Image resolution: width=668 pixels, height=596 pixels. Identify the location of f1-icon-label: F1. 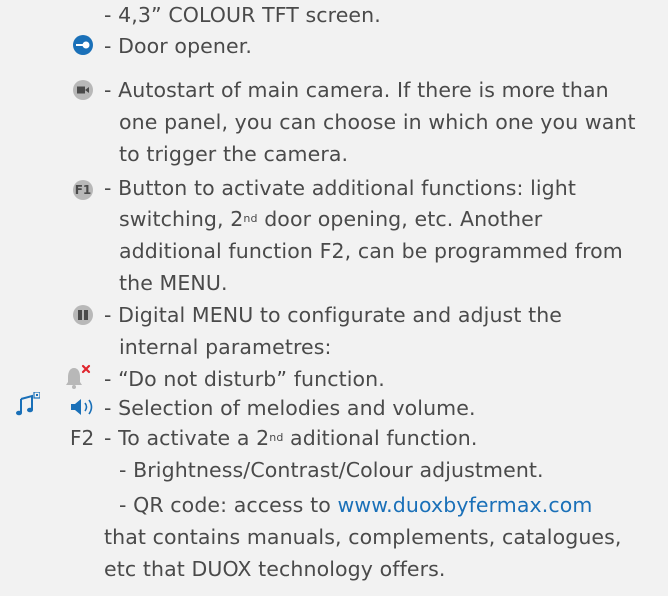
(83, 190).